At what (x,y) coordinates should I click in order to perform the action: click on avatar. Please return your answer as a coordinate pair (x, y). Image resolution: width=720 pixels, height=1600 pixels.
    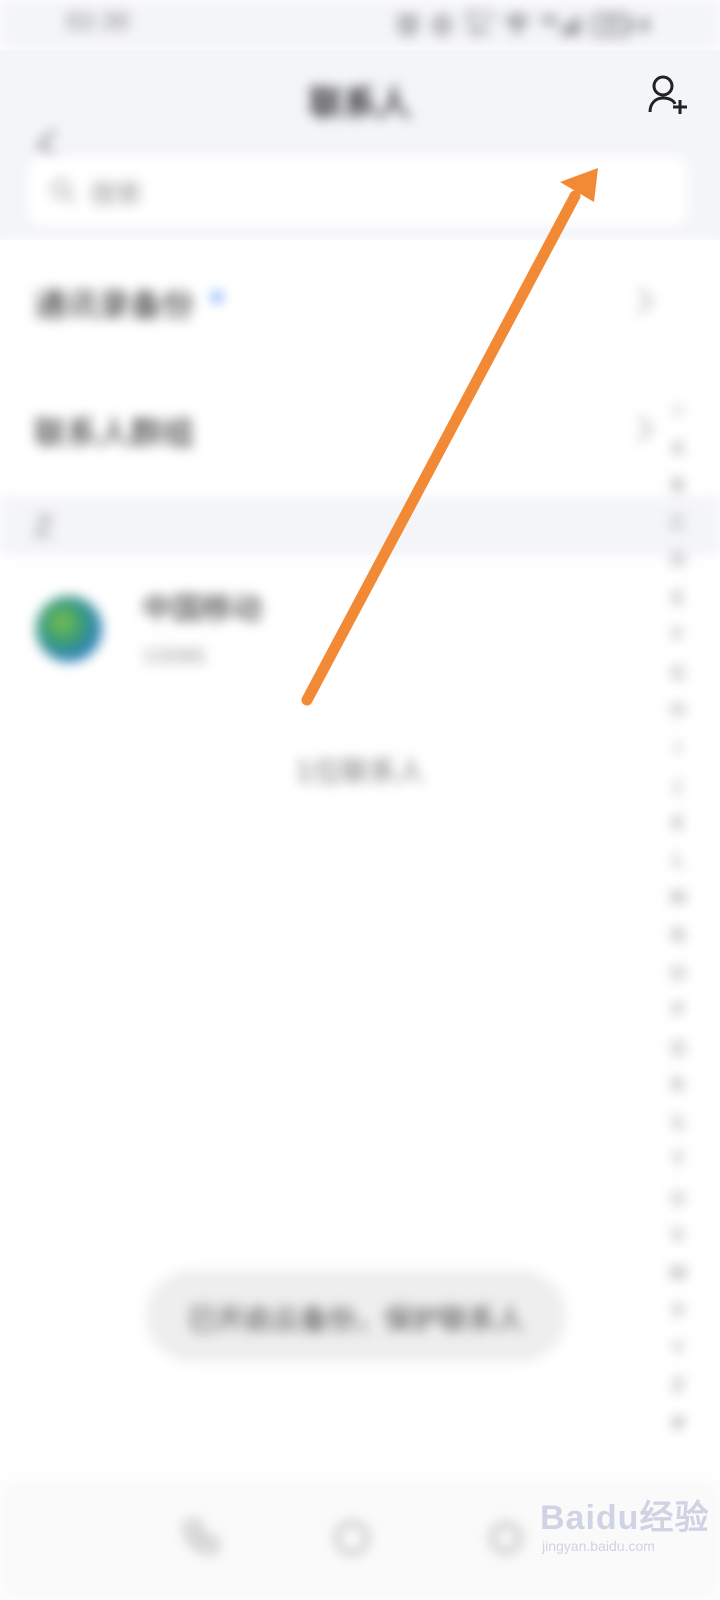
    Looking at the image, I should click on (69, 629).